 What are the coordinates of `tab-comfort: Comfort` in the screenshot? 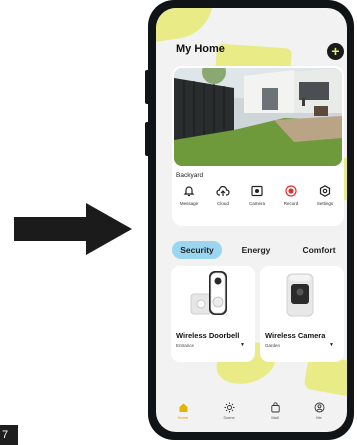 It's located at (319, 250).